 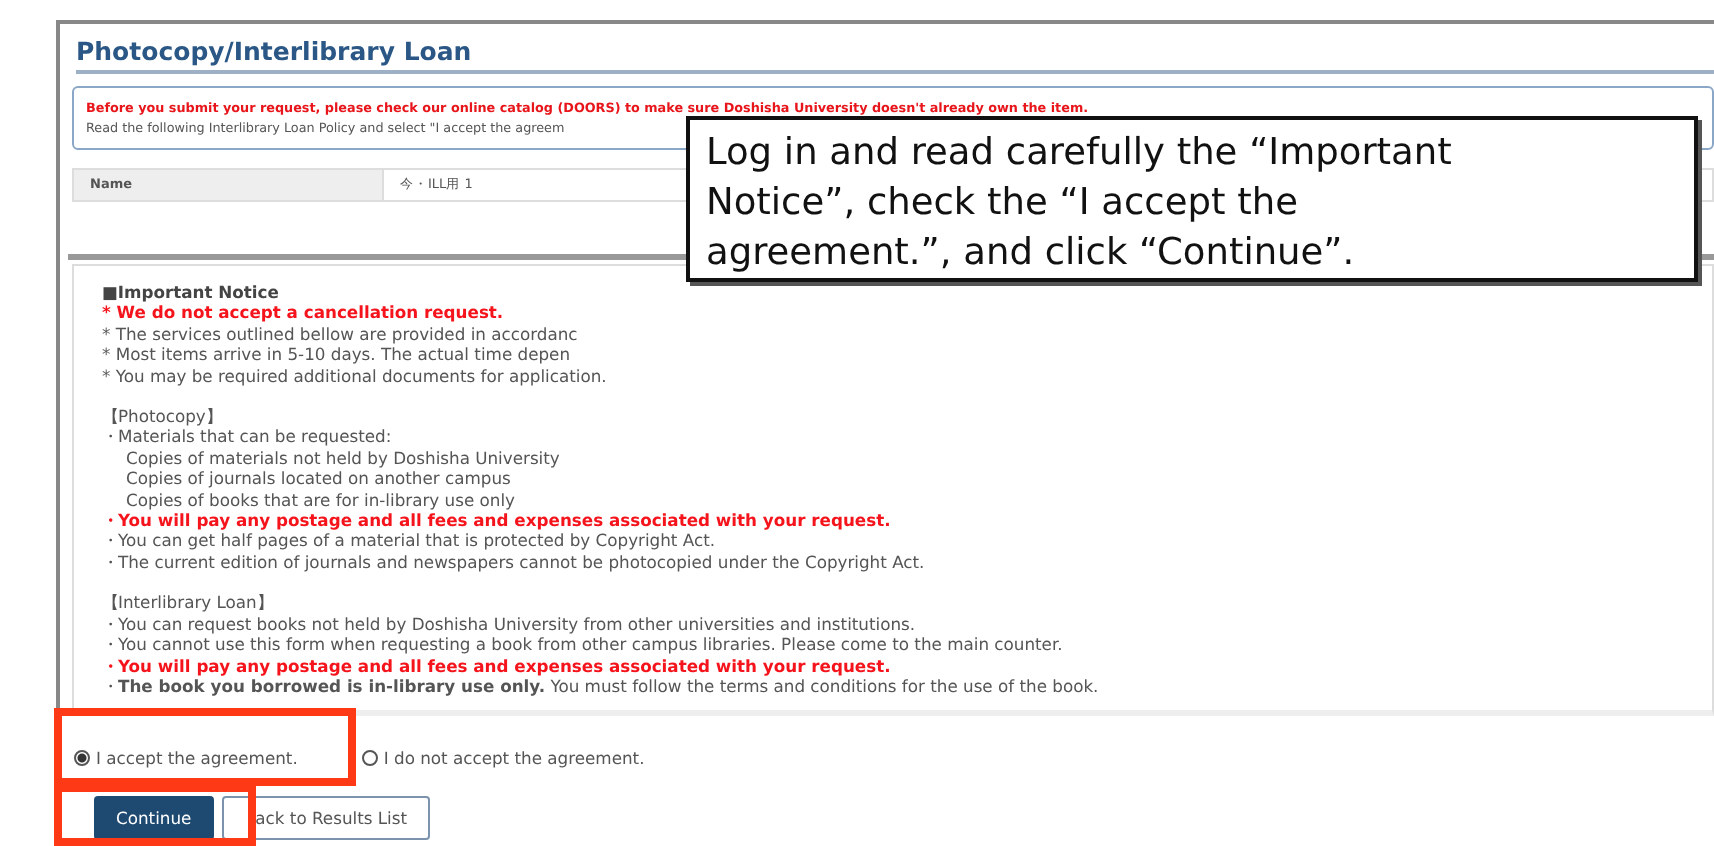 What do you see at coordinates (895, 55) in the screenshot?
I see `page-title: Photocopy/Interlibrary Loan` at bounding box center [895, 55].